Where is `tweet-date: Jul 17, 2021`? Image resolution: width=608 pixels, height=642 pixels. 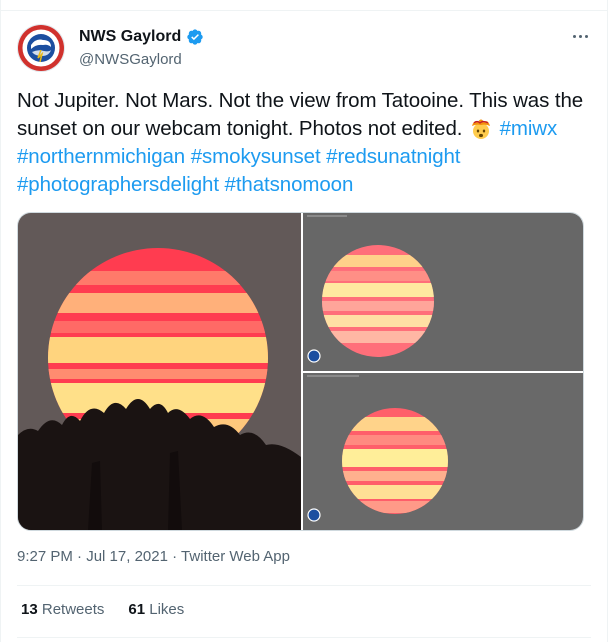 tweet-date: Jul 17, 2021 is located at coordinates (127, 556).